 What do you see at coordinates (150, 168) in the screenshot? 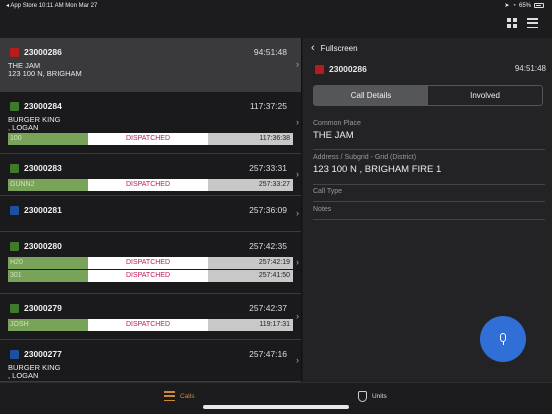
I see `call-header: 23000283 257:33:31` at bounding box center [150, 168].